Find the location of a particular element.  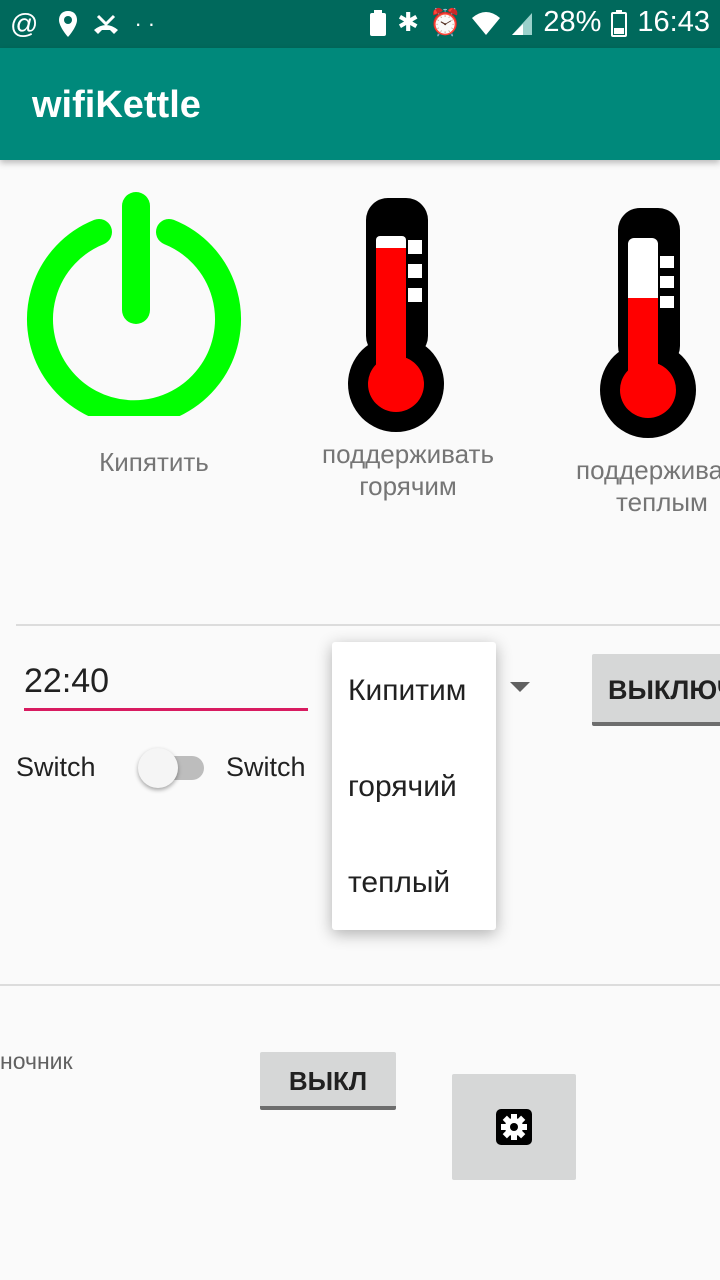

gear-icon is located at coordinates (514, 1127).